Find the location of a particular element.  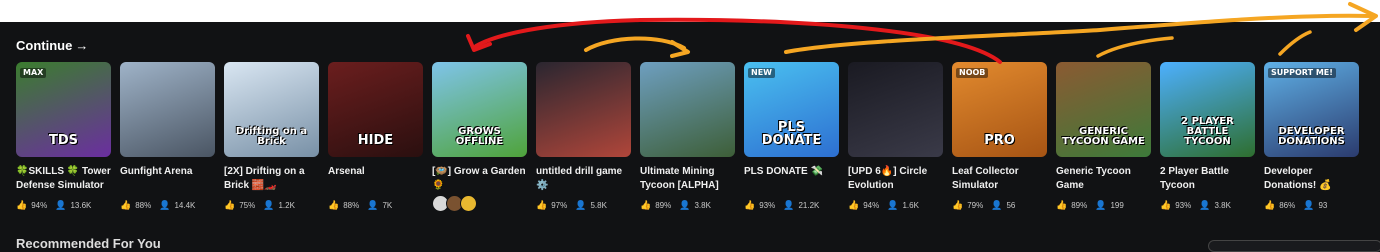

game-stats: 👍 75% 👤 1.2K is located at coordinates (259, 205).